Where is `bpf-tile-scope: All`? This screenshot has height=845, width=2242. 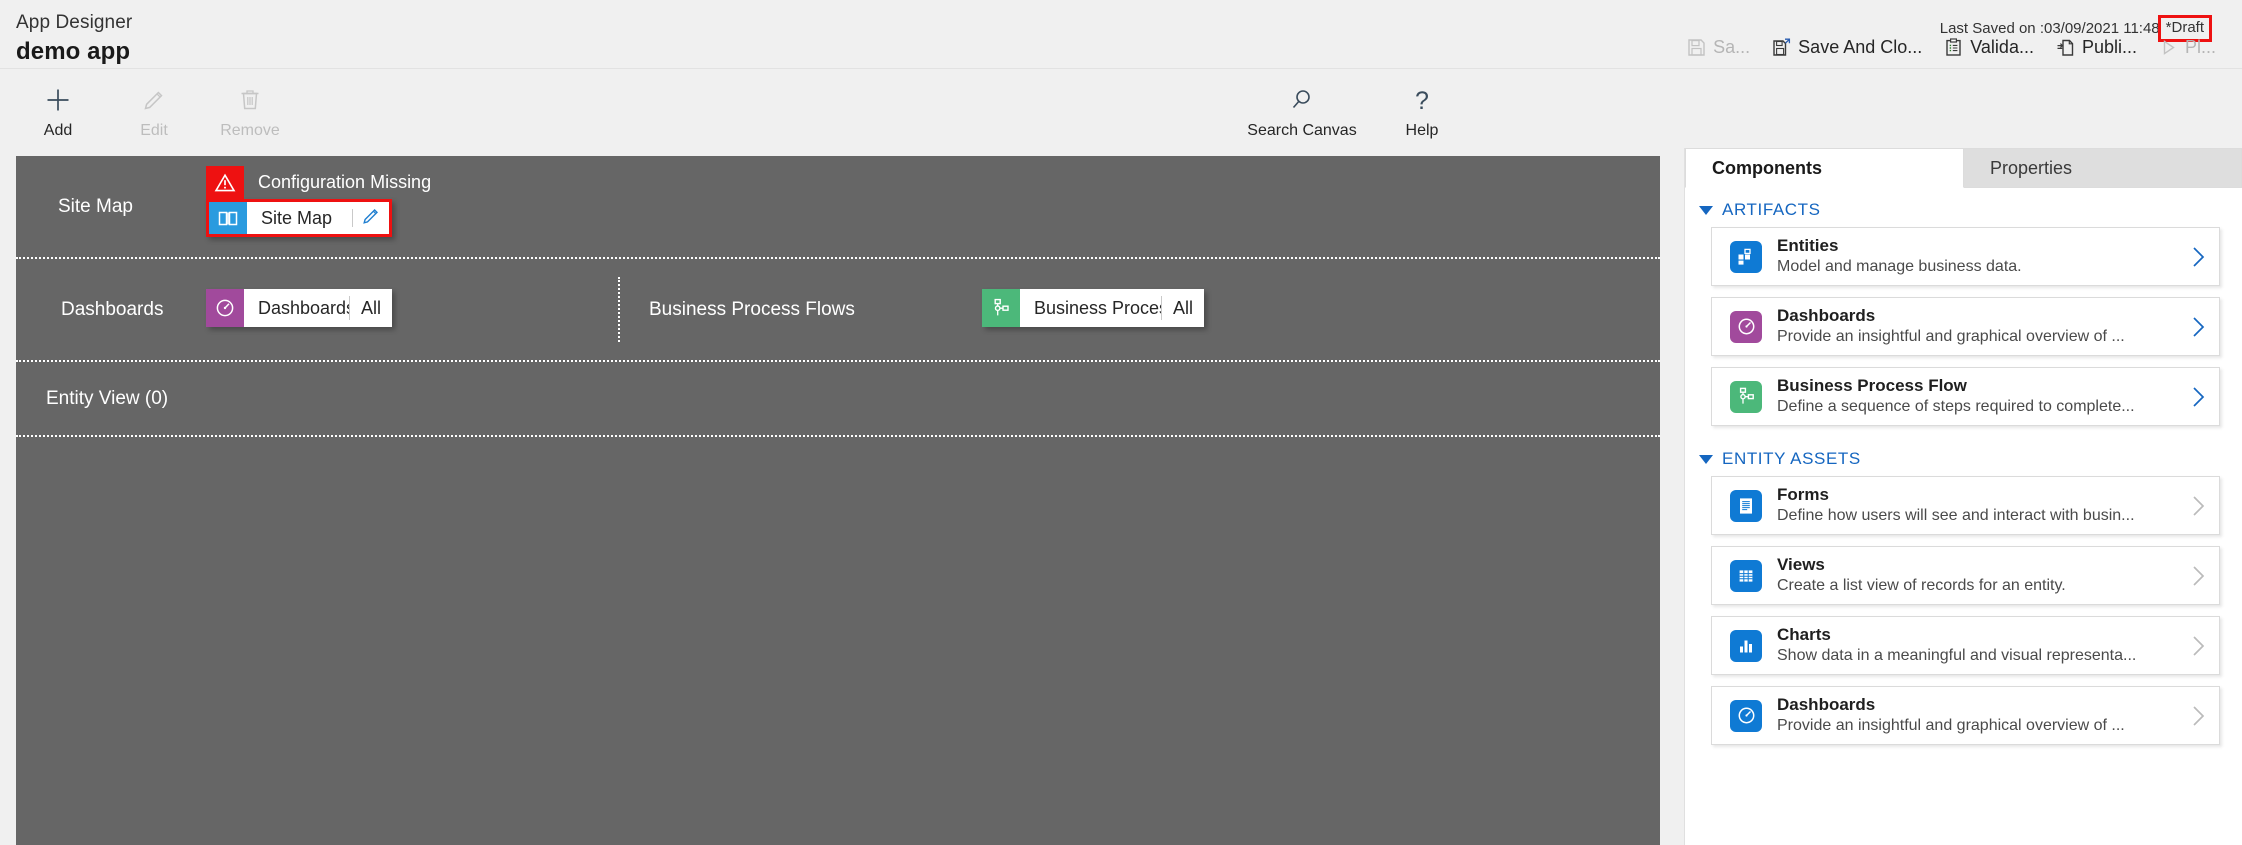
bpf-tile-scope: All is located at coordinates (1182, 308).